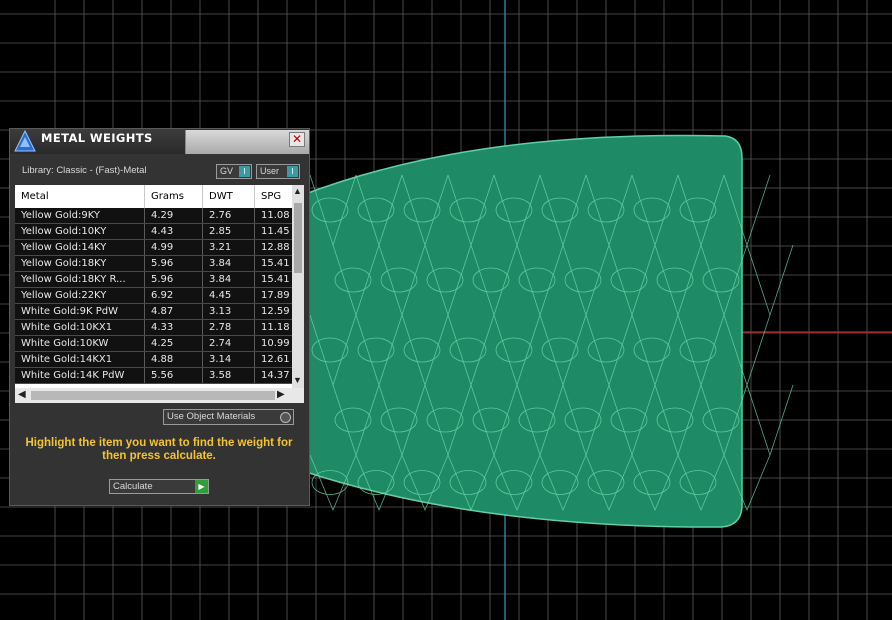 The image size is (892, 620). I want to click on table-row: White Gold:10KX1 4.33 2.78 11.18, so click(158, 327).